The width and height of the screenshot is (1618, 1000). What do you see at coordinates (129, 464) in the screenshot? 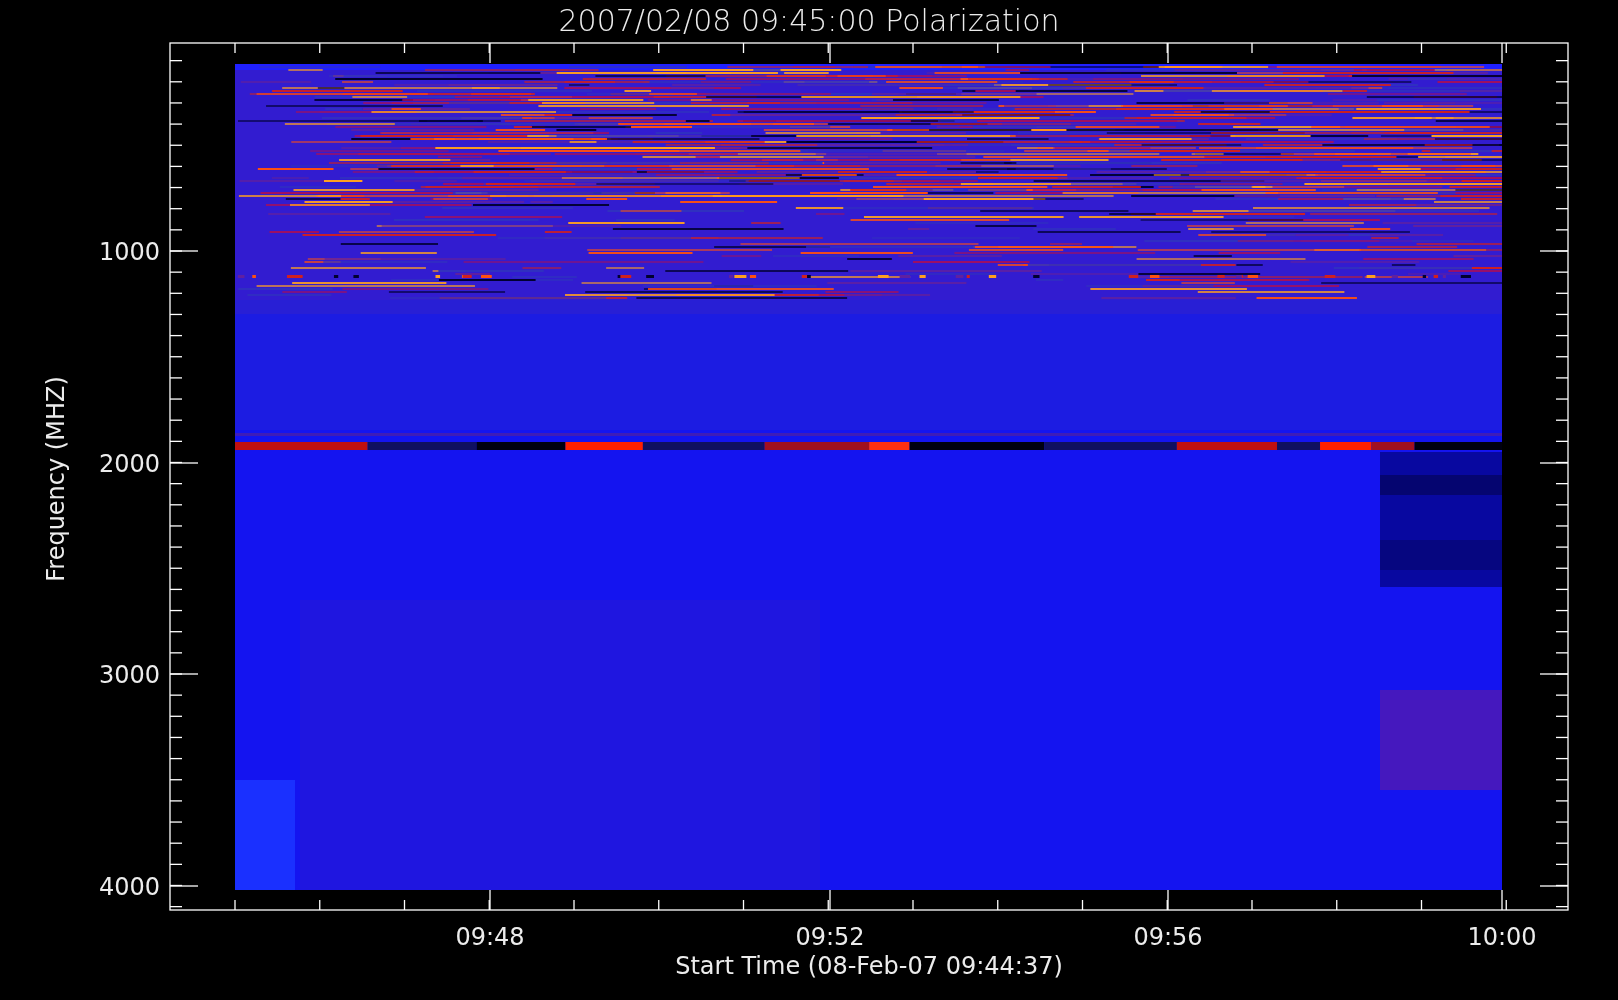
I see `y-tick-label: 2000` at bounding box center [129, 464].